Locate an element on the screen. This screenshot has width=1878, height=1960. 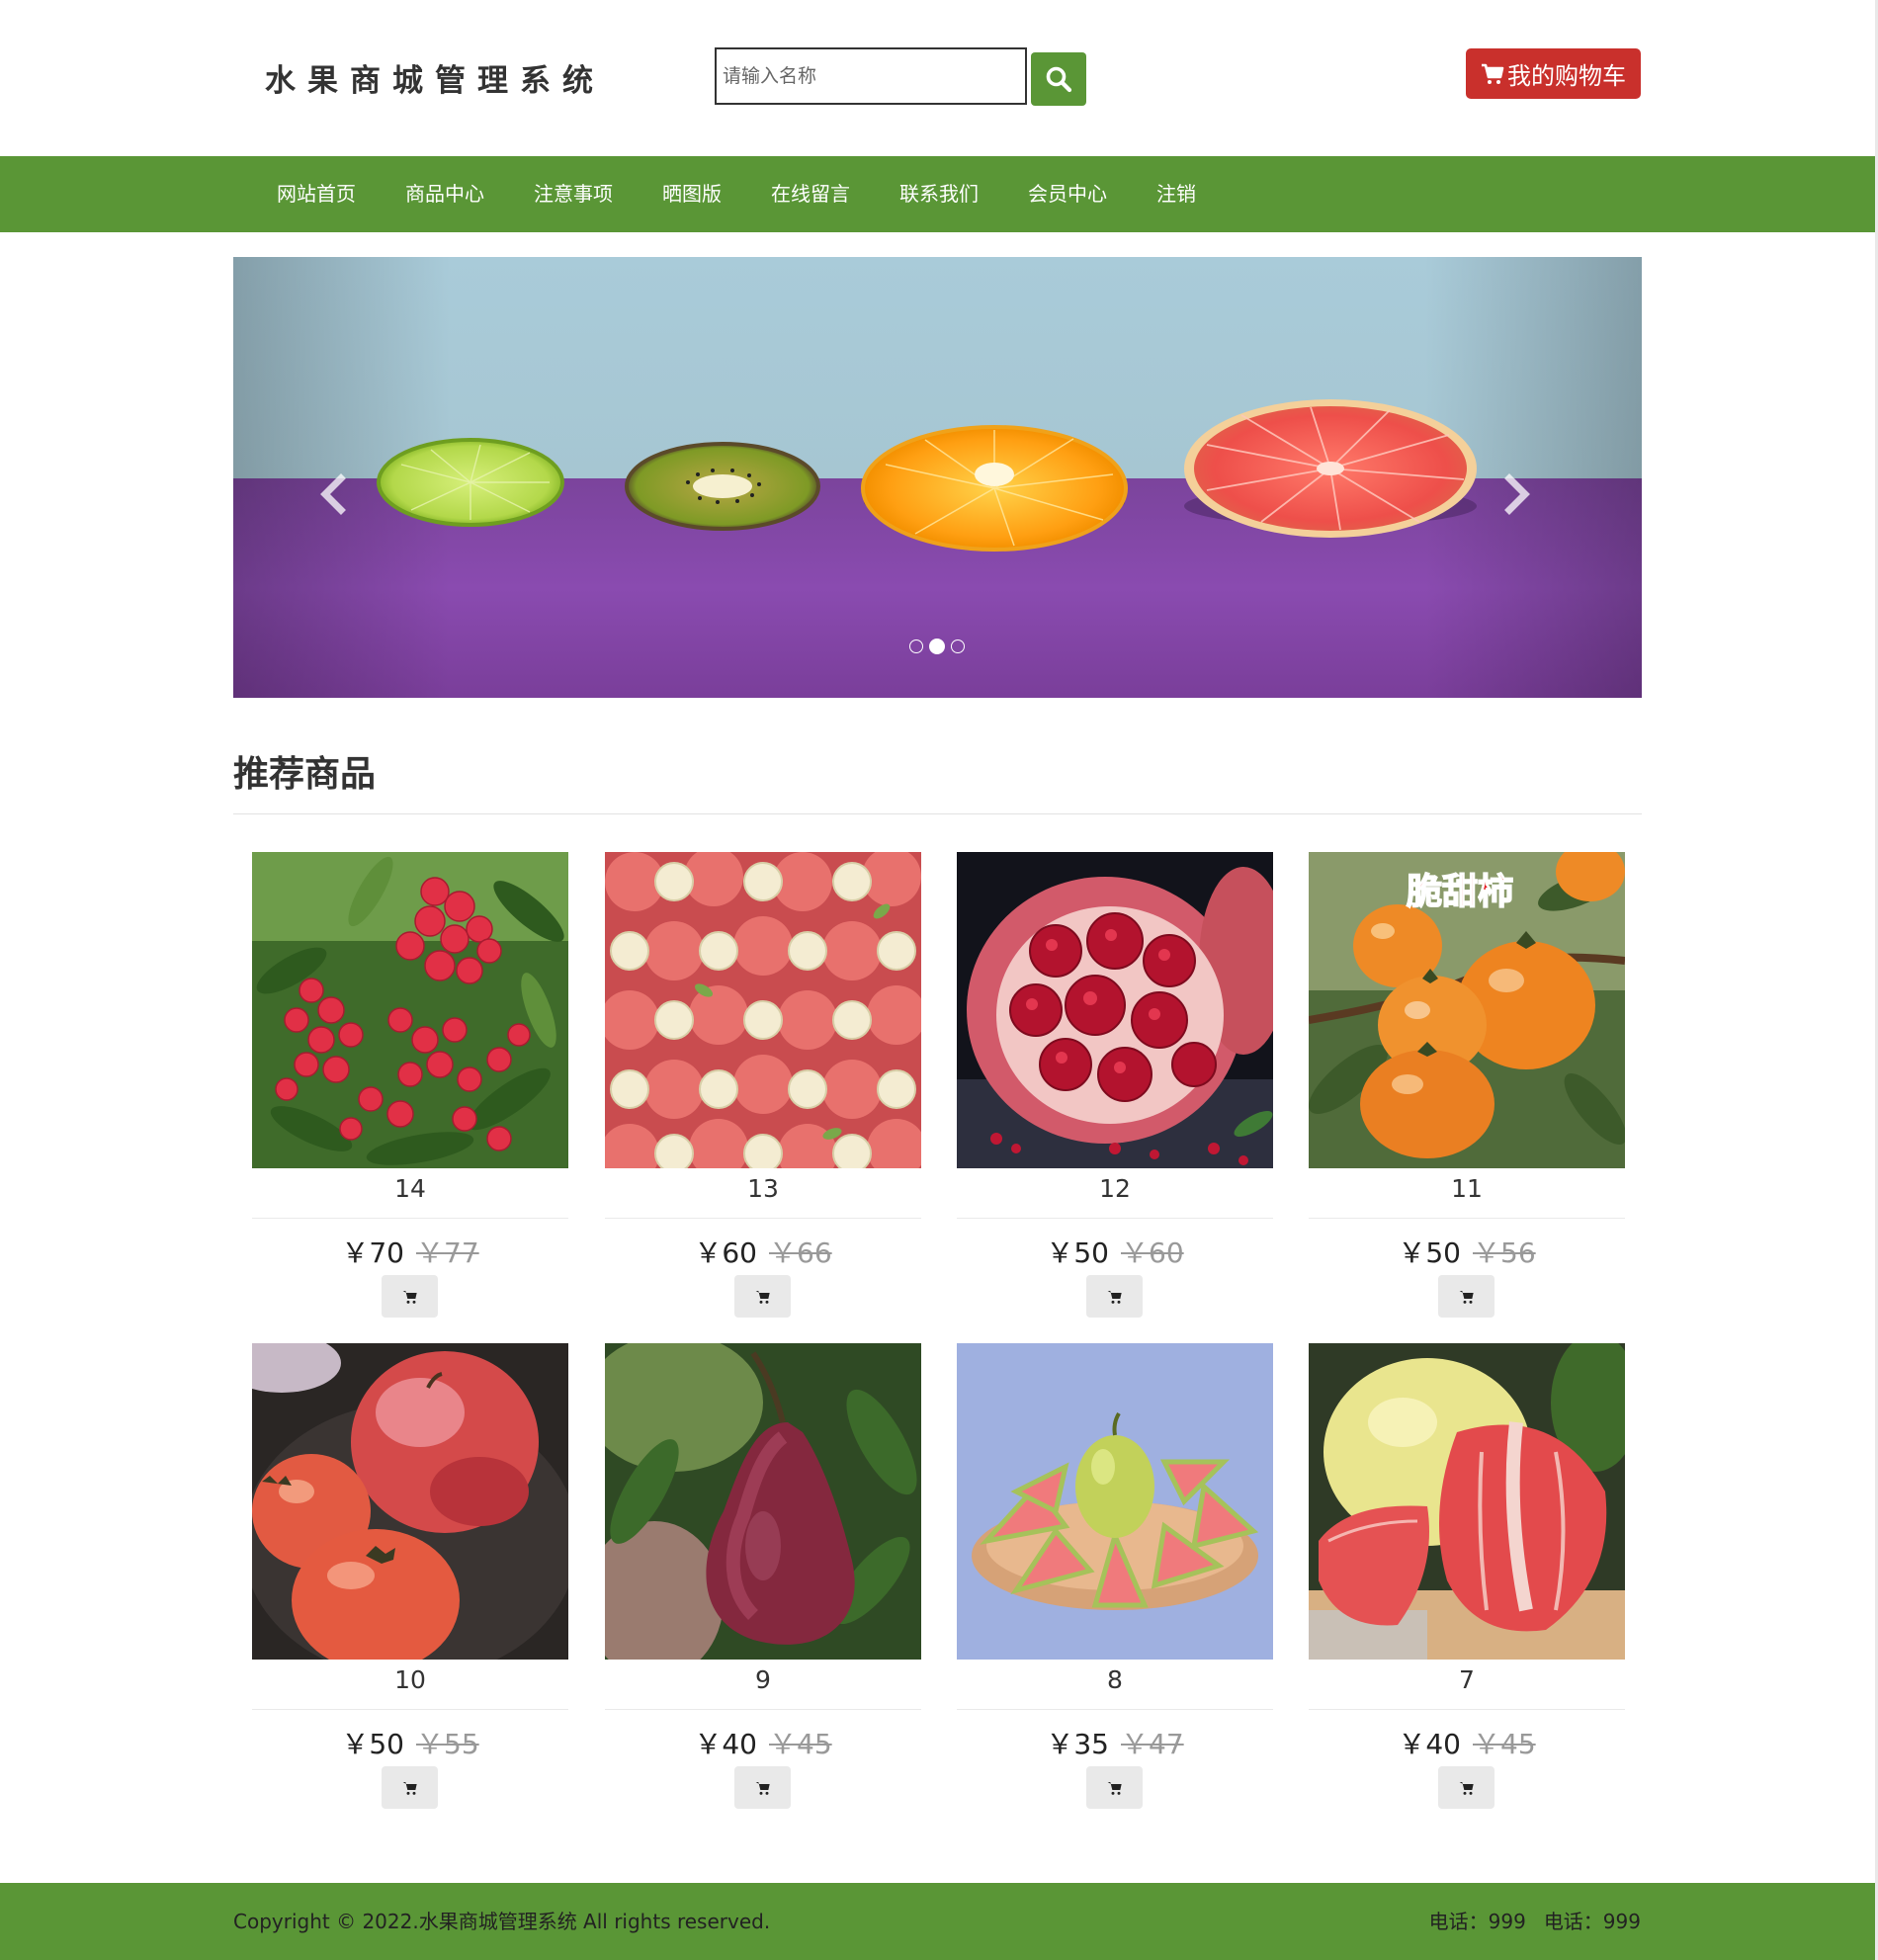
chevron-left-icon is located at coordinates (333, 494).